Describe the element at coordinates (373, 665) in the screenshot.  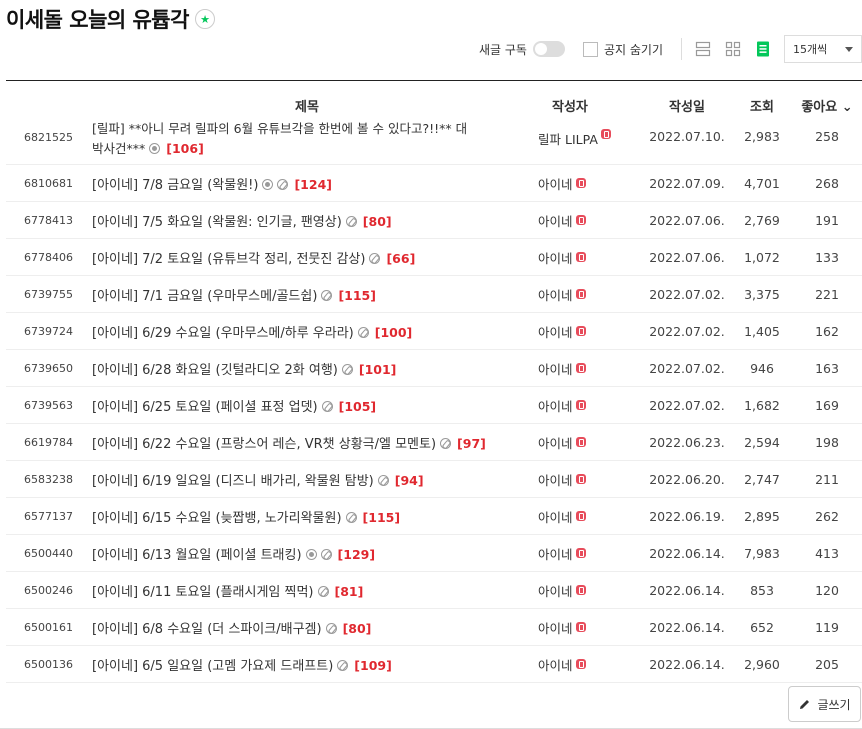
I see `comment-count: [109]` at that location.